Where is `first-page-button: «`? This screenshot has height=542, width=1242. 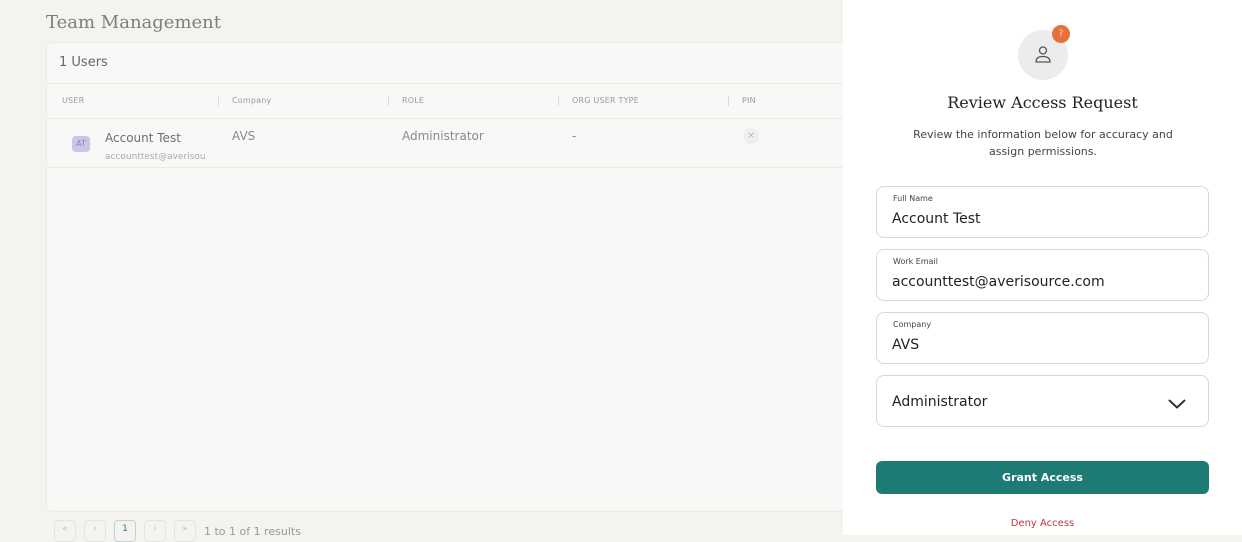 first-page-button: « is located at coordinates (65, 531).